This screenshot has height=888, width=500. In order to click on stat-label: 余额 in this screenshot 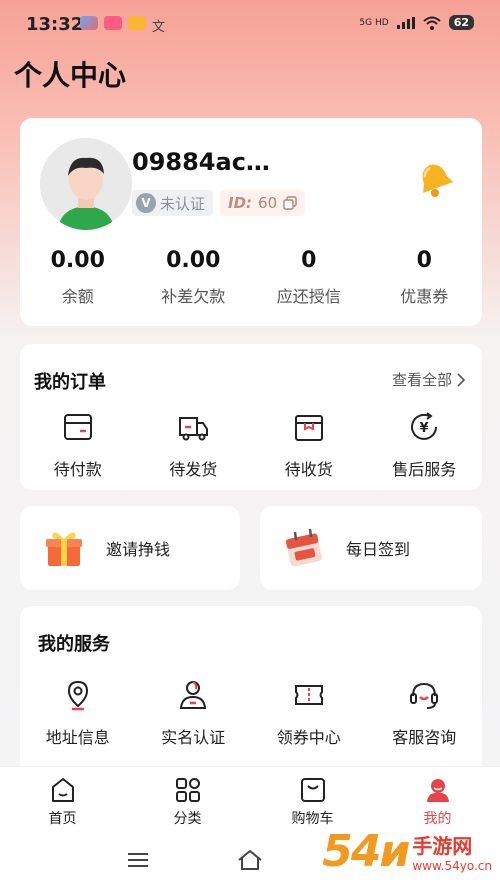, I will do `click(77, 296)`.